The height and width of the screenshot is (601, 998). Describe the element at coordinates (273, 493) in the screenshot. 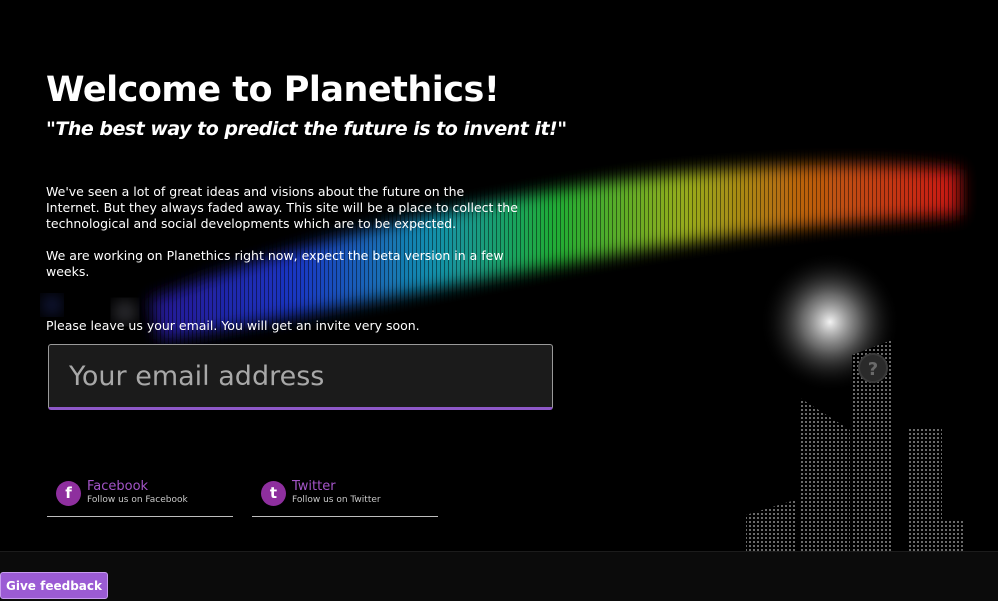

I see `twitter-icon: t` at that location.